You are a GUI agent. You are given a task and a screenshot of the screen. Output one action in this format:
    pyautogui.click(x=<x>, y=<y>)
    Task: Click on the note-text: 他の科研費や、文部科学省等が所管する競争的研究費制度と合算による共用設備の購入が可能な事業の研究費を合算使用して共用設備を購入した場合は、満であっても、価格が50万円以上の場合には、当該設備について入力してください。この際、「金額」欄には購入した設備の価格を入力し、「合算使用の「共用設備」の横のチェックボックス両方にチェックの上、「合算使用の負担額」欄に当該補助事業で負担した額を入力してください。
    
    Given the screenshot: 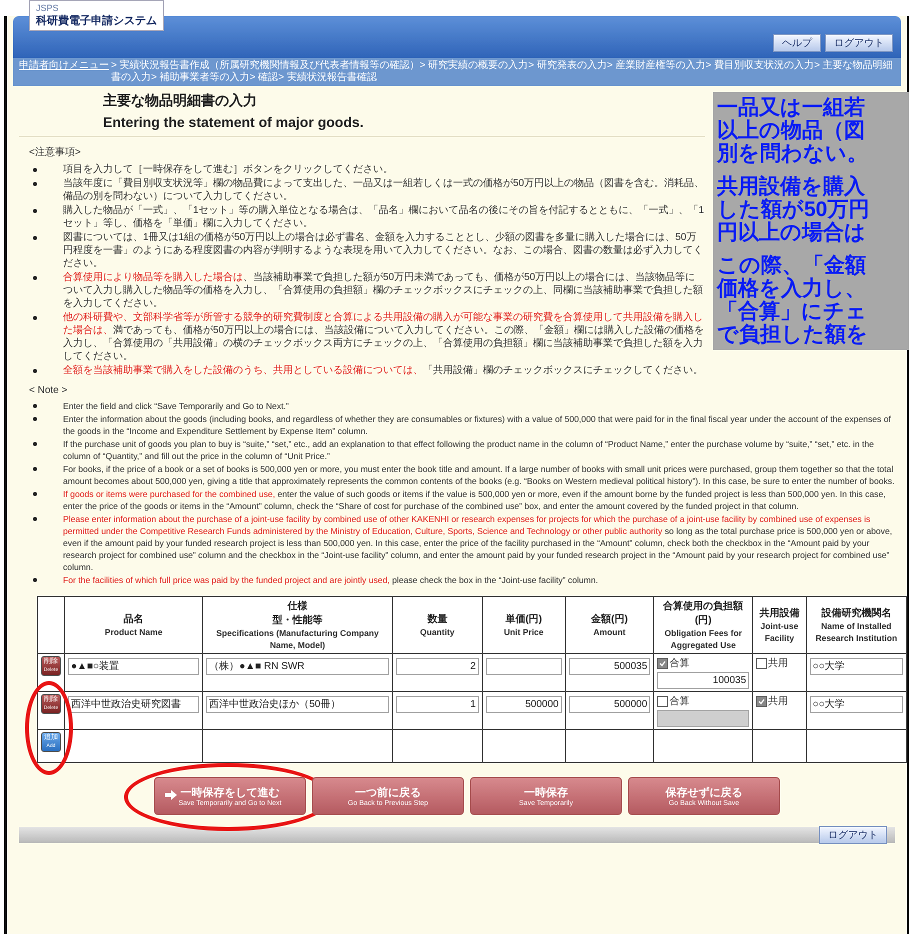 What is the action you would take?
    pyautogui.click(x=384, y=337)
    